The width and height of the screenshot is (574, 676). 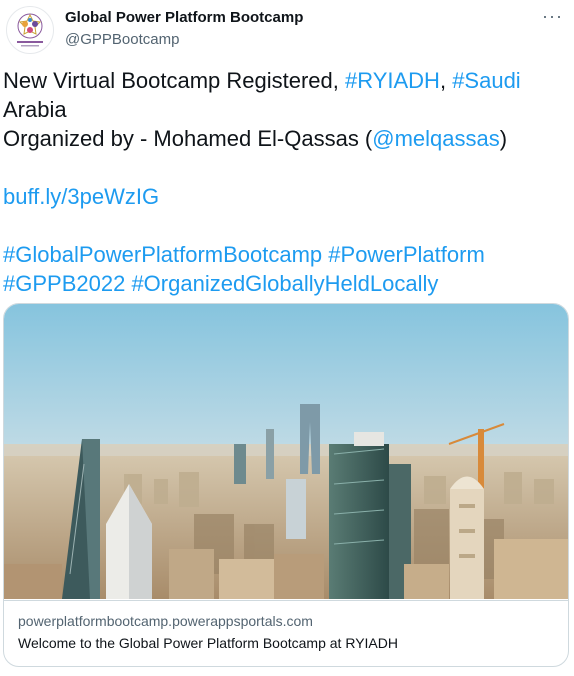 What do you see at coordinates (503, 138) in the screenshot?
I see `text-segment: )` at bounding box center [503, 138].